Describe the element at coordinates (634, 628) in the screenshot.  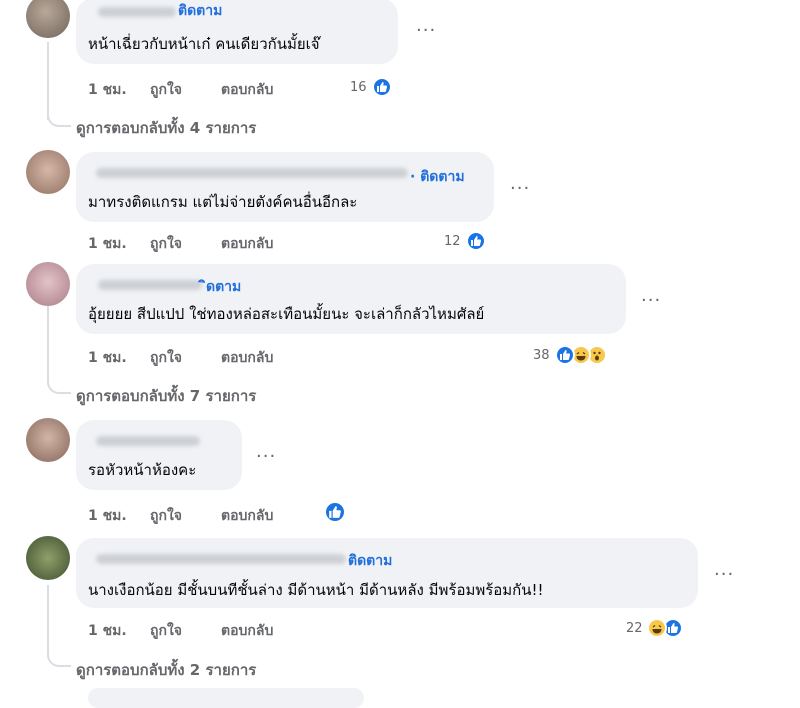
I see `reaction-count: 22` at that location.